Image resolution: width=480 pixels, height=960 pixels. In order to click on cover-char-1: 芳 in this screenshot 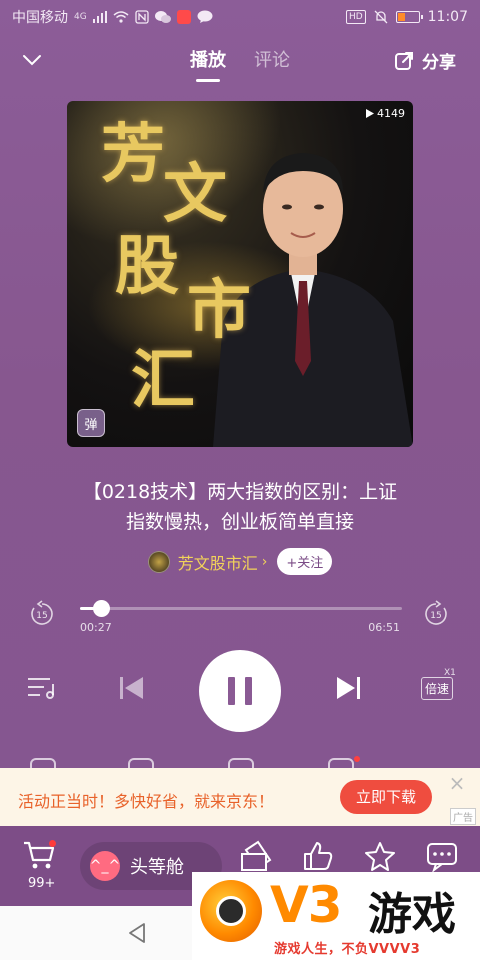, I will do `click(133, 154)`.